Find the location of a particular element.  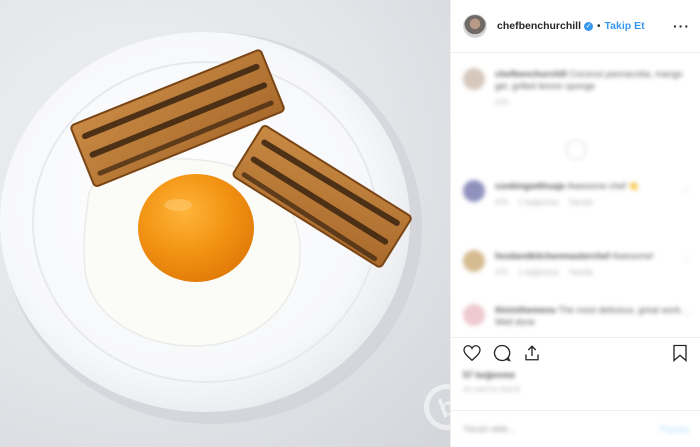

post-date: 40 HAFTA ÖNCE is located at coordinates (492, 390).